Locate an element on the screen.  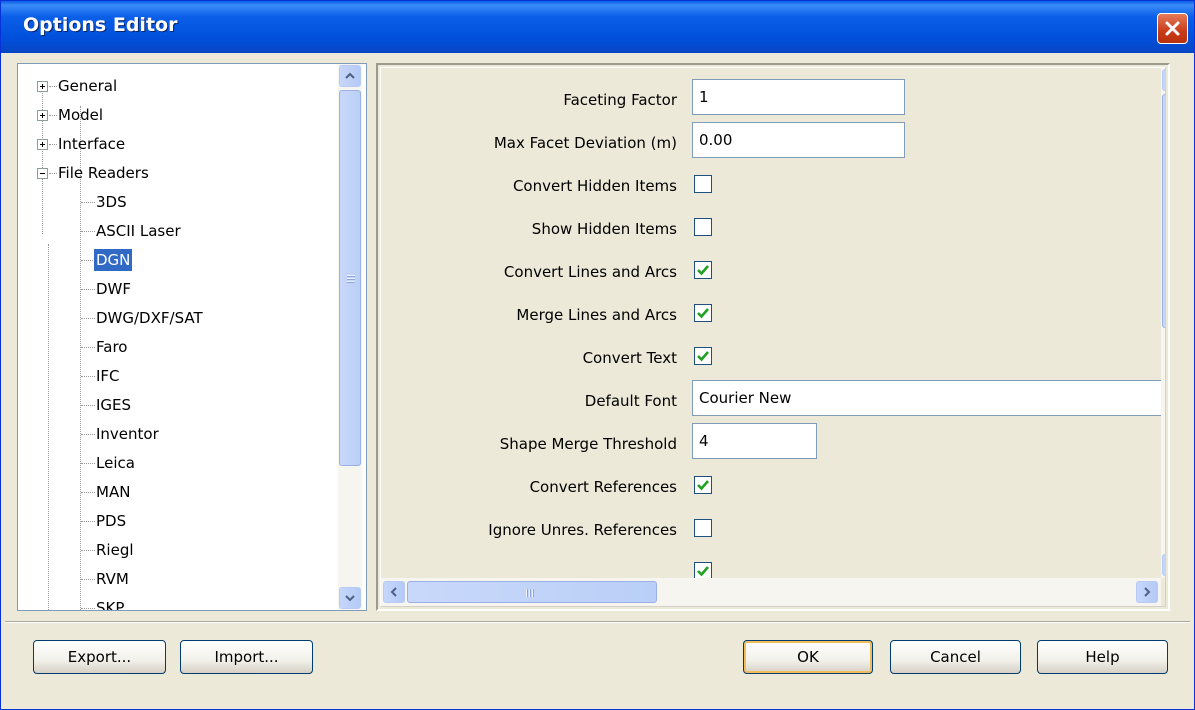
tree-node-general: General is located at coordinates (177, 86).